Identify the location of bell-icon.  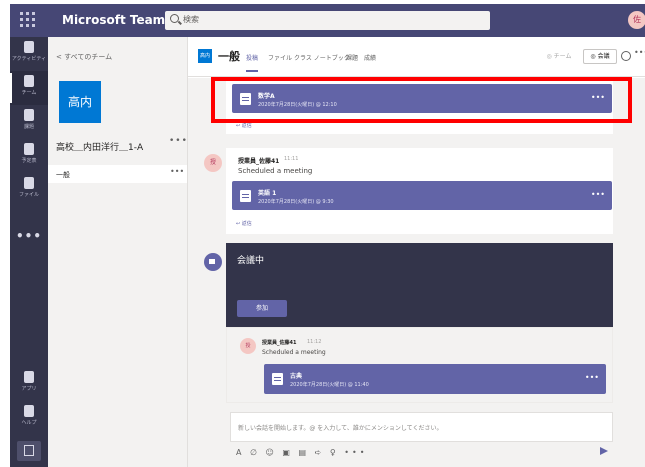
(29, 47).